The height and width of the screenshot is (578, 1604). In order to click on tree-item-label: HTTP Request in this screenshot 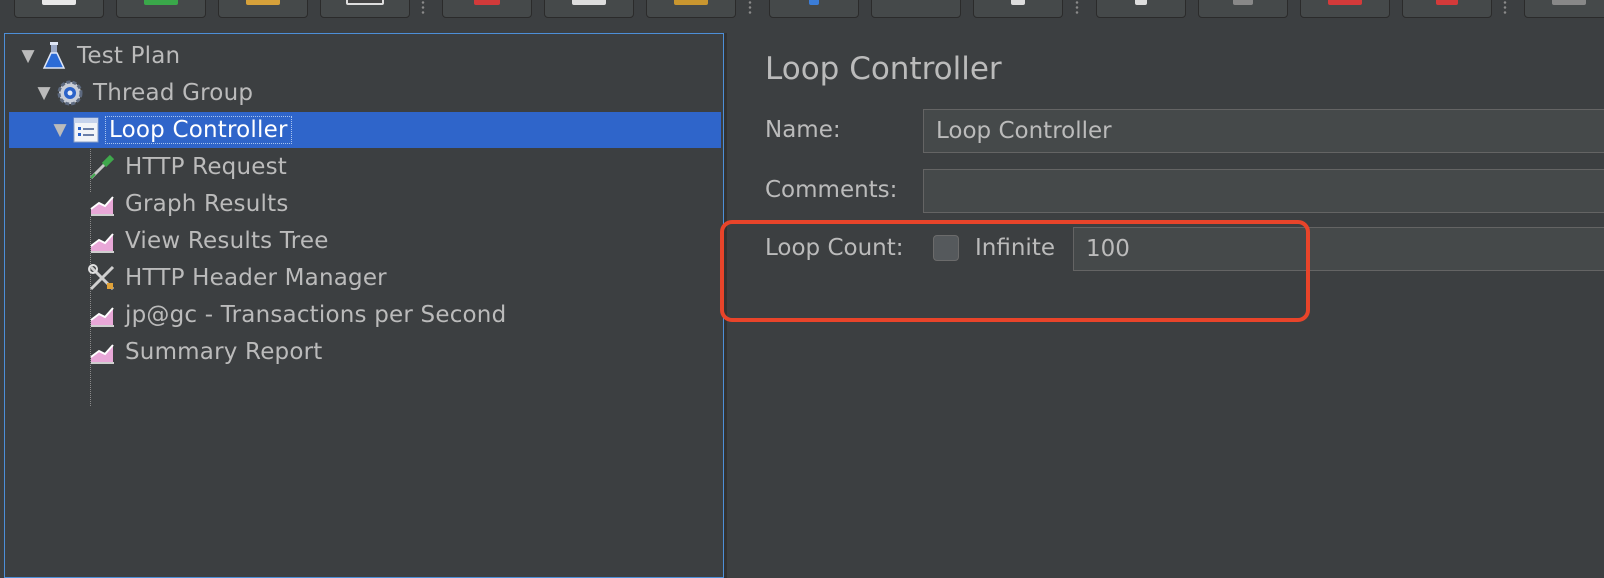, I will do `click(206, 167)`.